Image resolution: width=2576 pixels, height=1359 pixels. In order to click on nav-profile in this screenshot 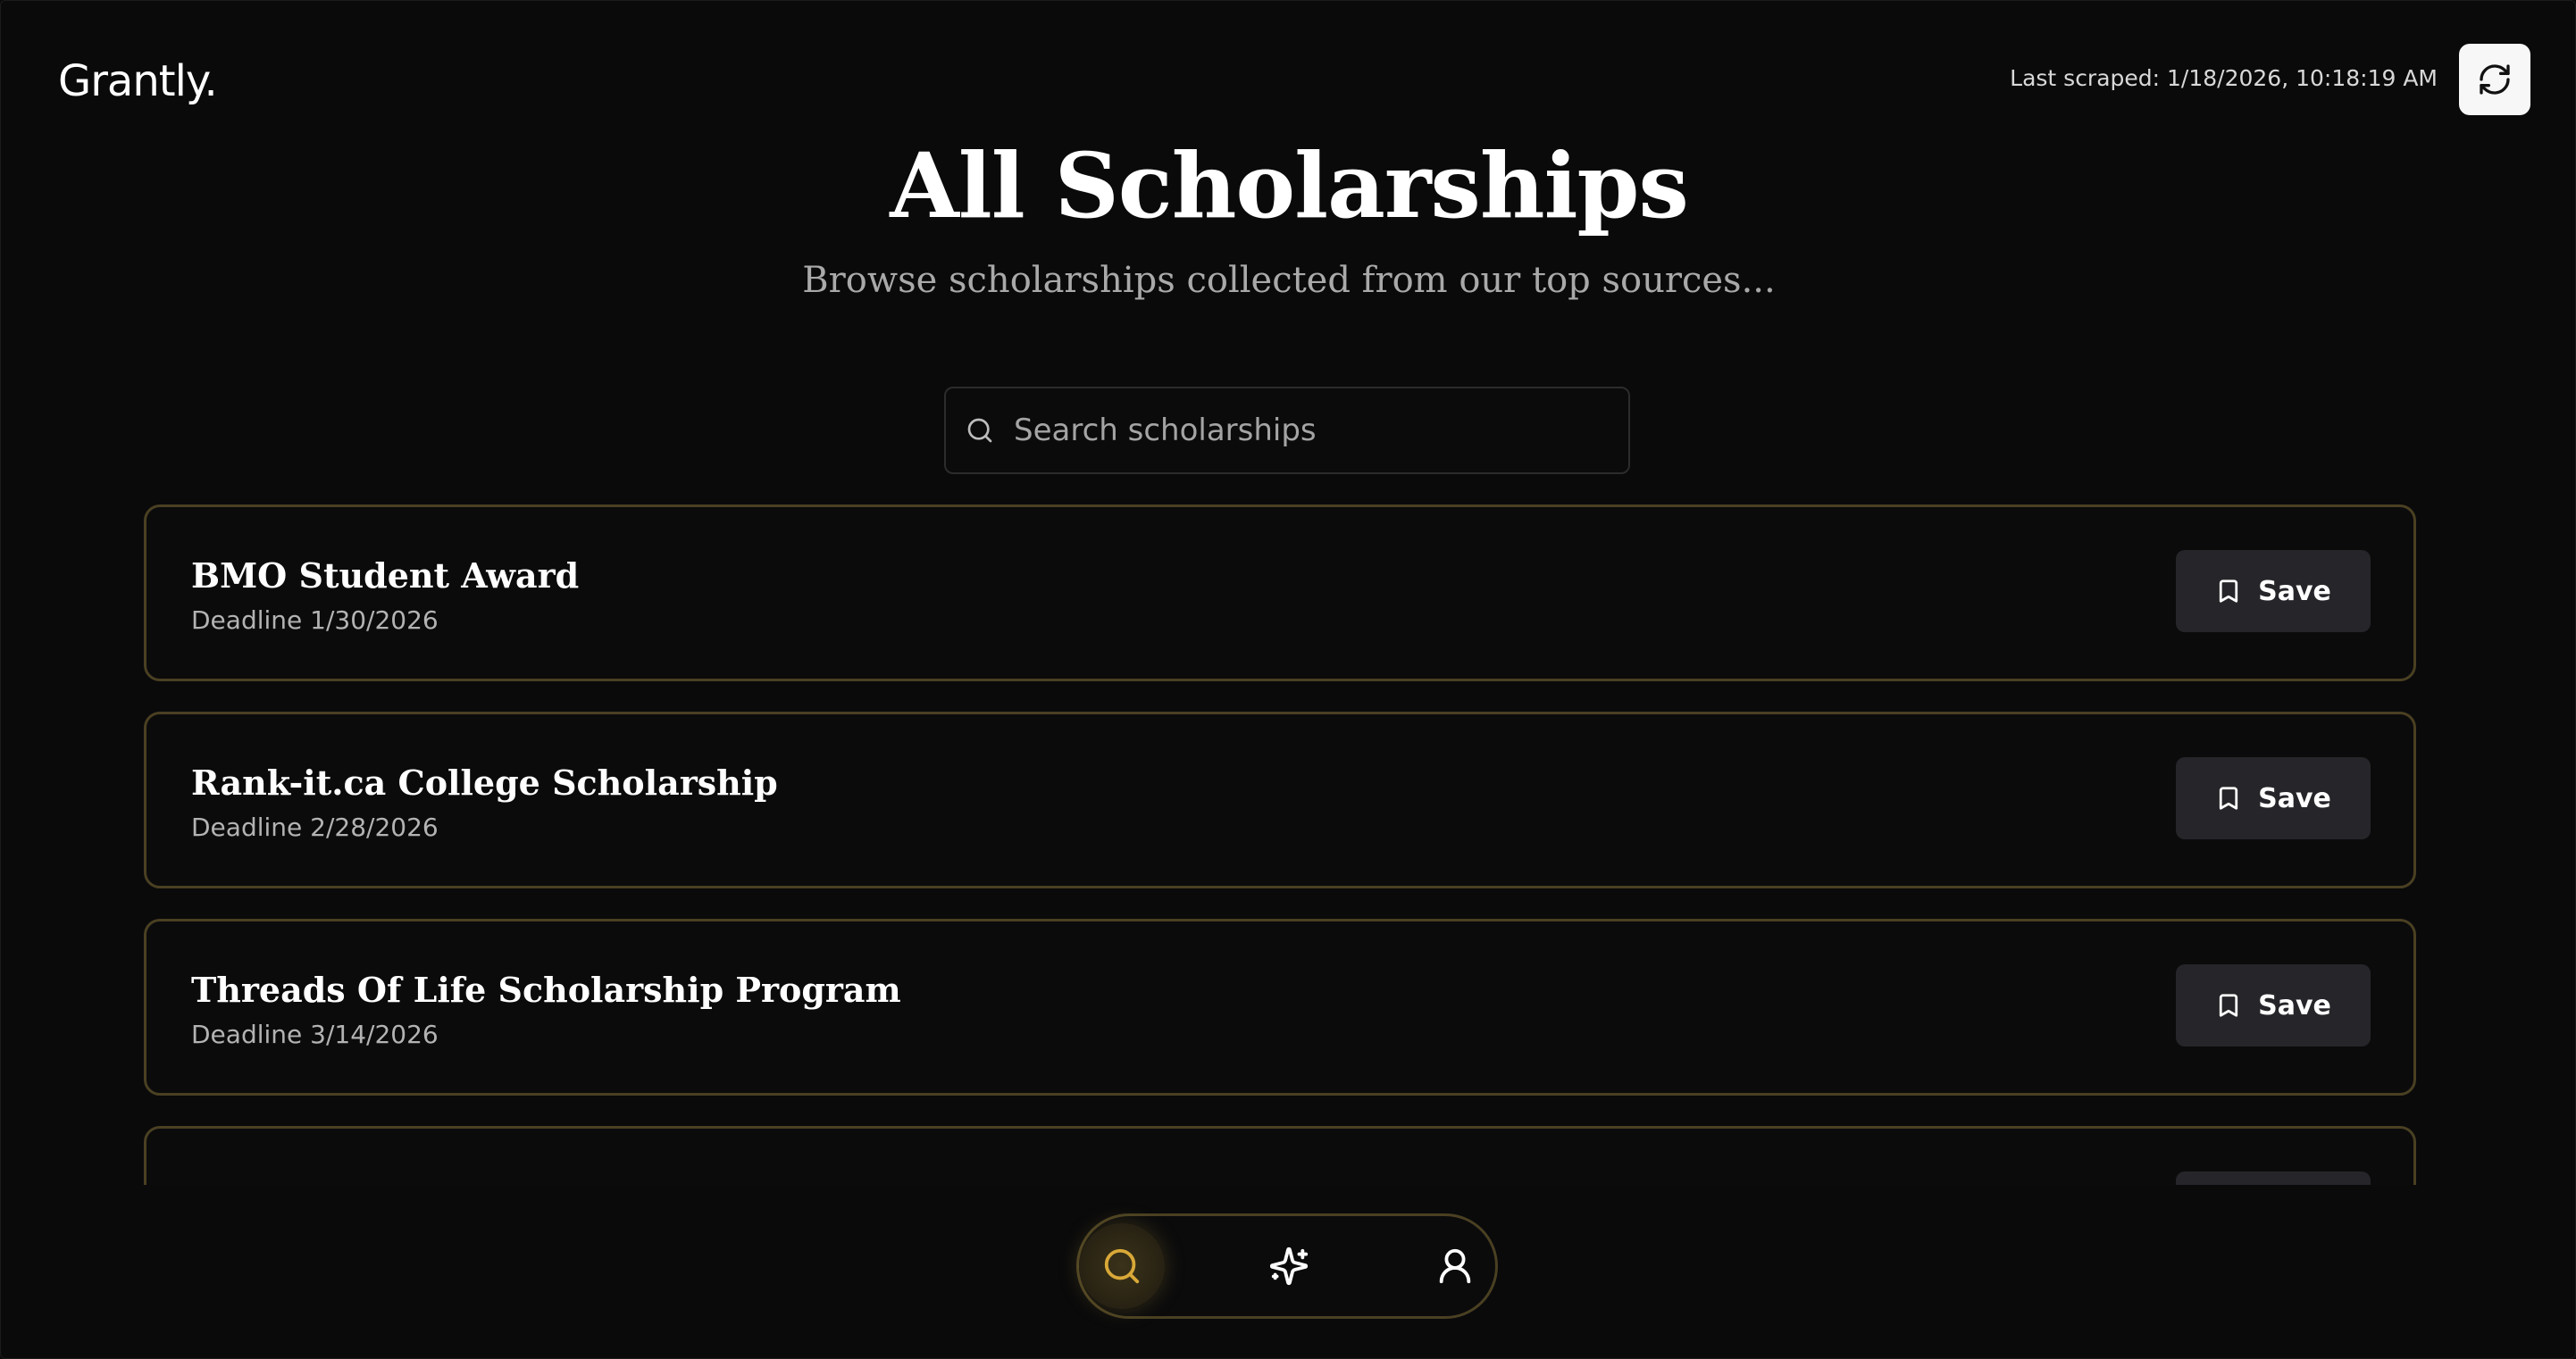, I will do `click(1455, 1266)`.